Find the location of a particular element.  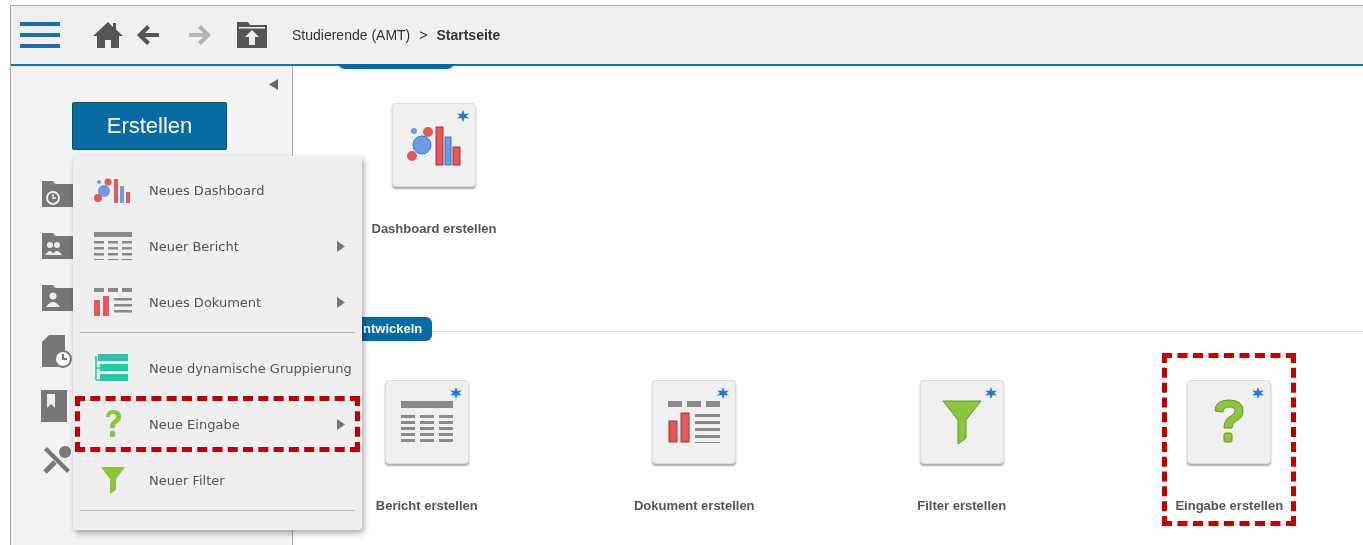

menu-item: Neue Eingabe is located at coordinates (217, 424).